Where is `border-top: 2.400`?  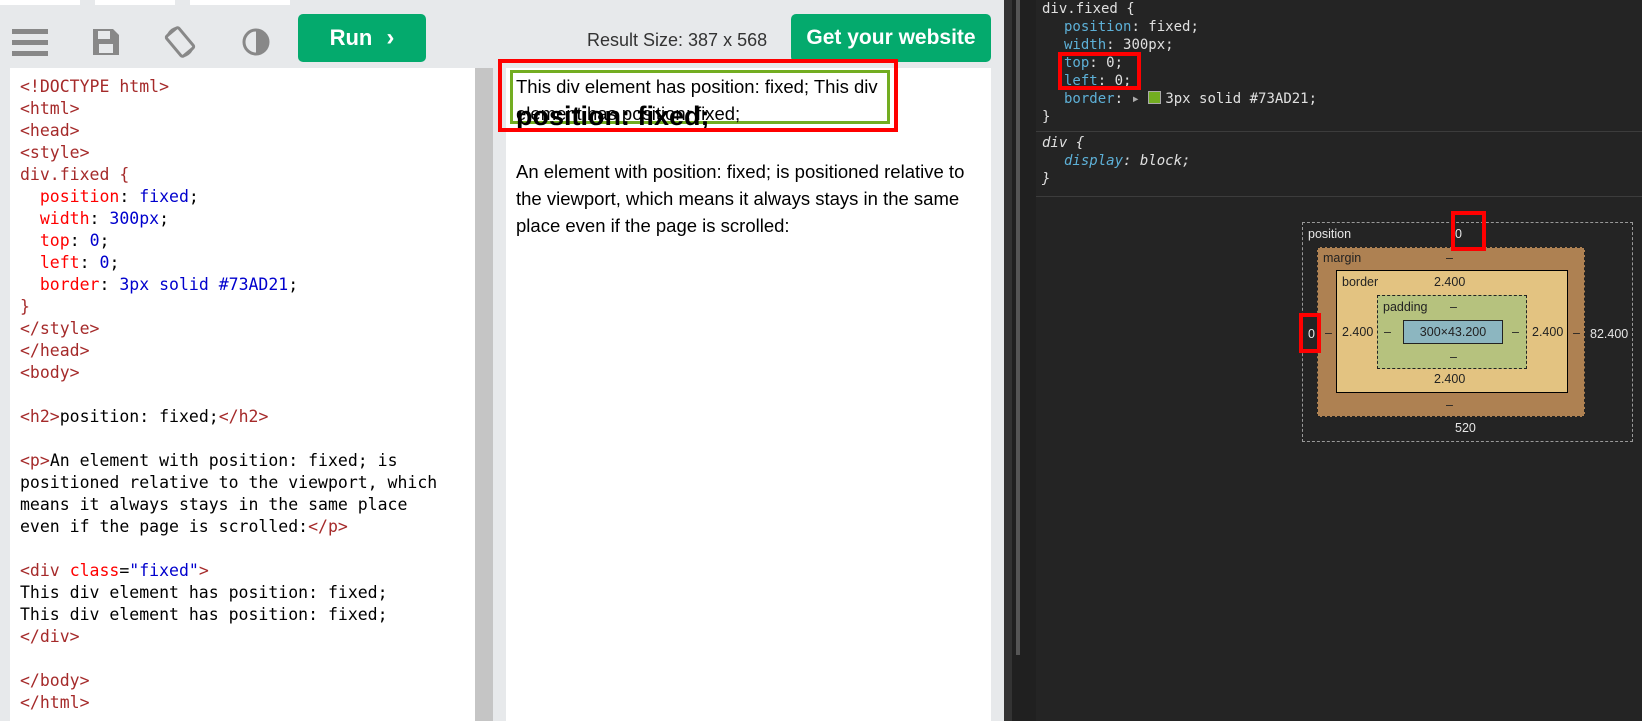 border-top: 2.400 is located at coordinates (1449, 282).